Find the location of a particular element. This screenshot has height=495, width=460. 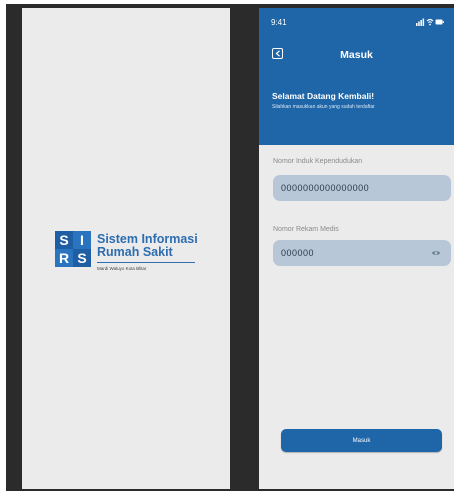

wifi-icon is located at coordinates (430, 22).